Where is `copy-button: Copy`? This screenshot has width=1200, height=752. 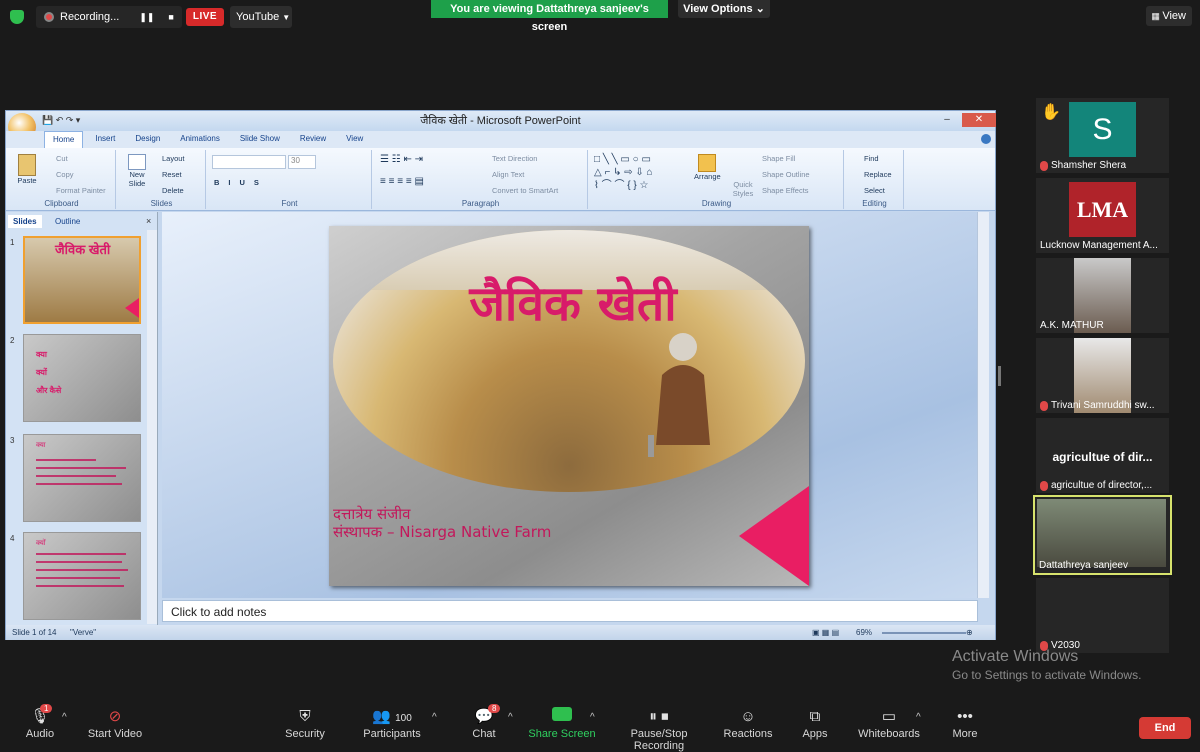
copy-button: Copy is located at coordinates (65, 174).